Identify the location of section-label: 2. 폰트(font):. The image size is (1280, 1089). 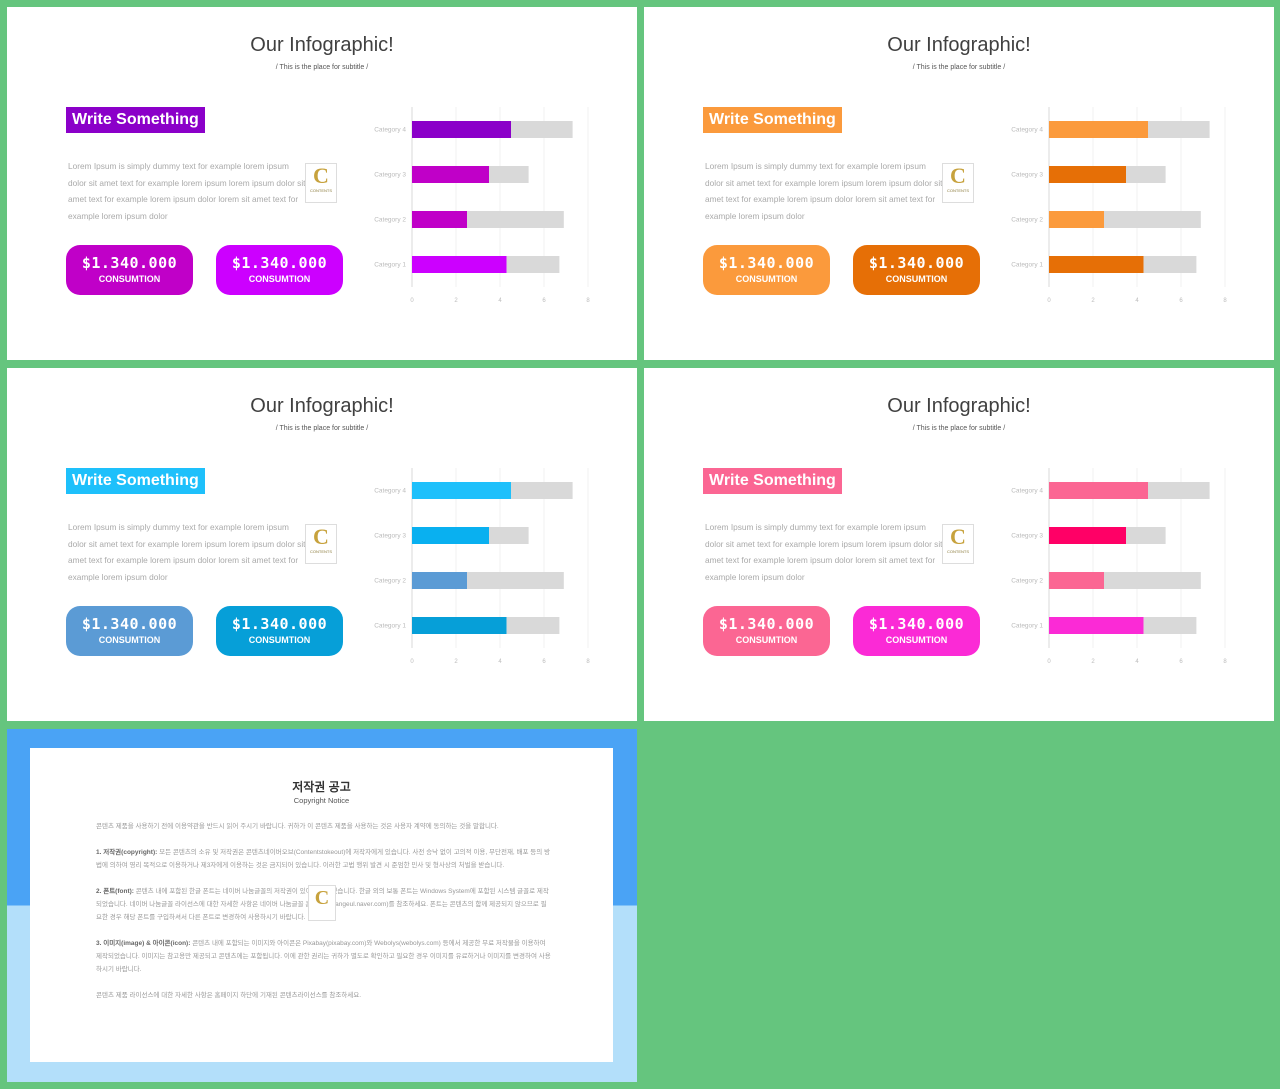
(115, 891).